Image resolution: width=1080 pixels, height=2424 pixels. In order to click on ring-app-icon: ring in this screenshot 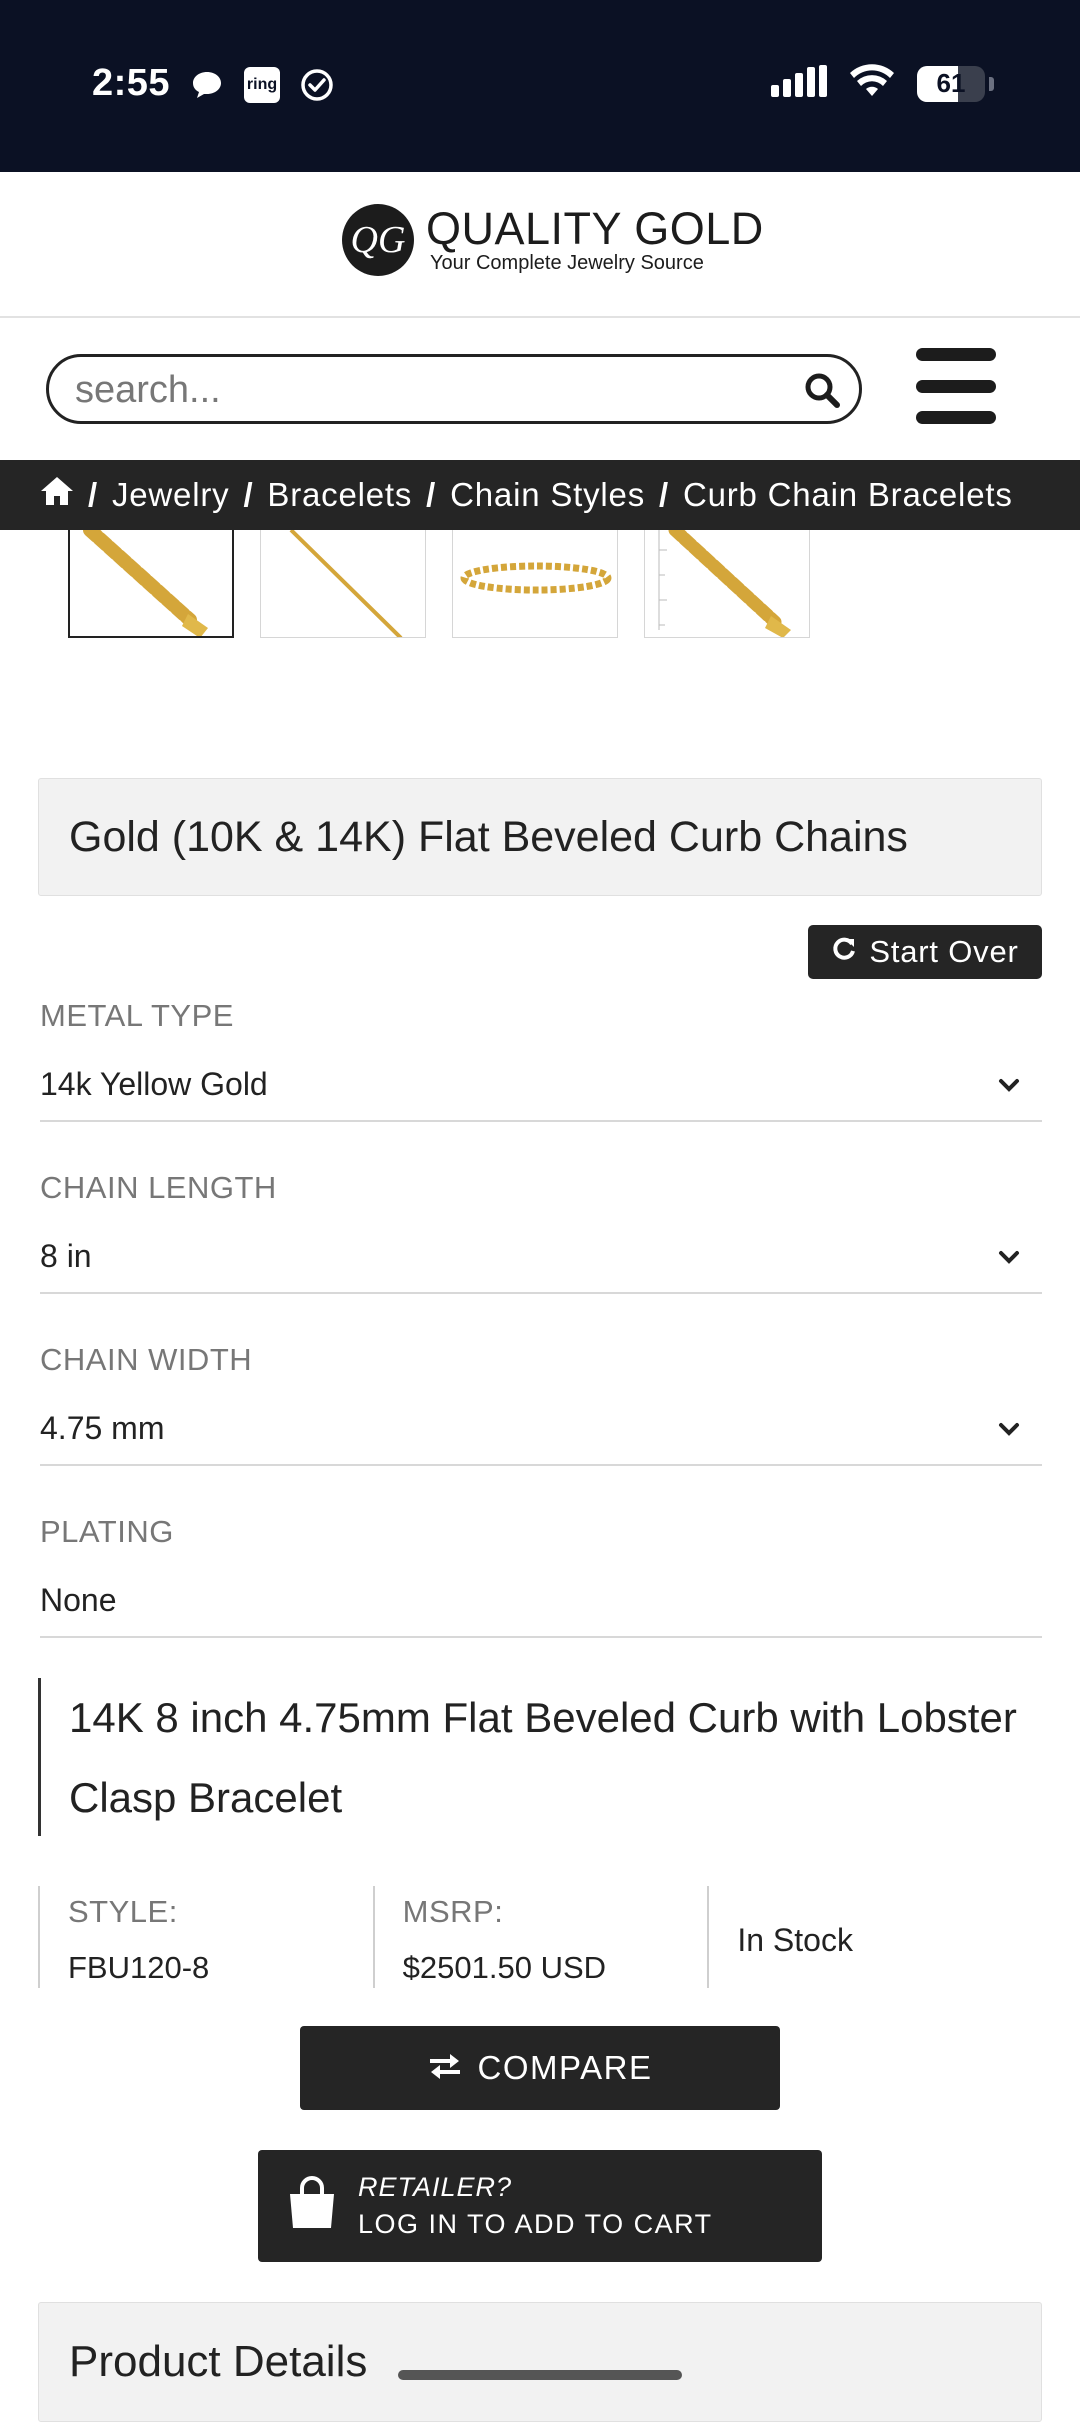, I will do `click(262, 85)`.